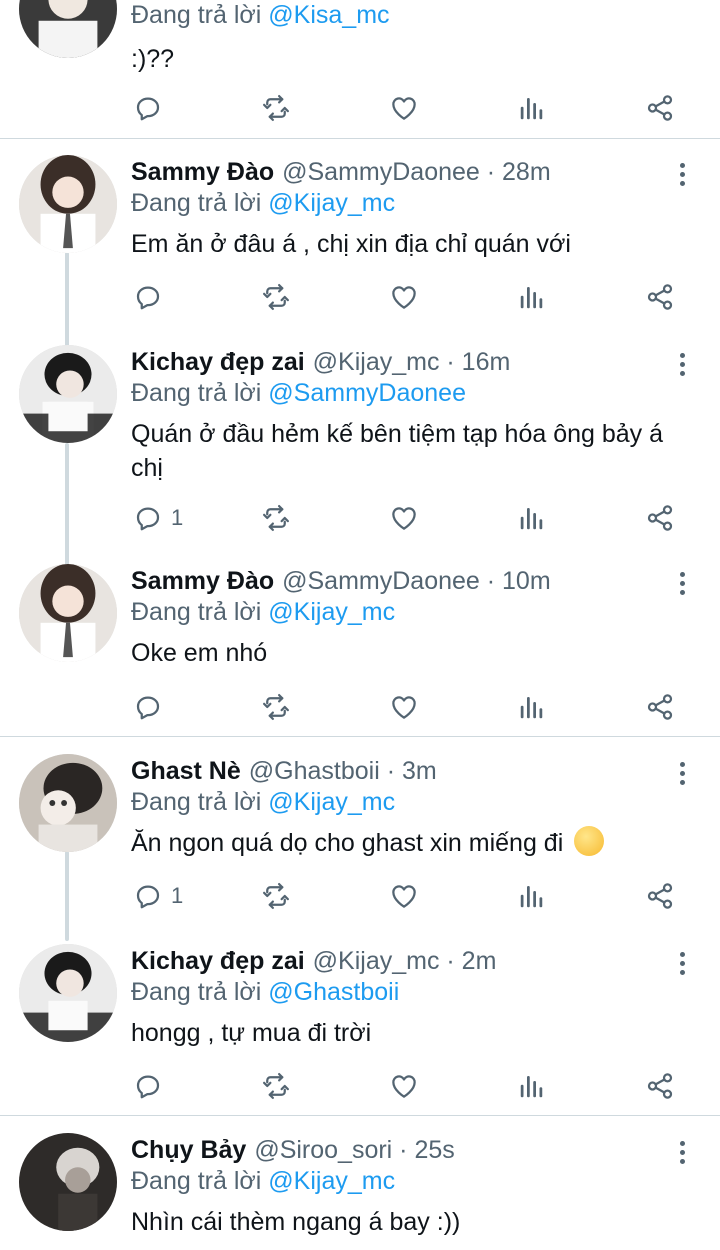  What do you see at coordinates (351, 244) in the screenshot?
I see `tweet-text: Em ăn ở đâu á , chị xin địa chỉ quán với` at bounding box center [351, 244].